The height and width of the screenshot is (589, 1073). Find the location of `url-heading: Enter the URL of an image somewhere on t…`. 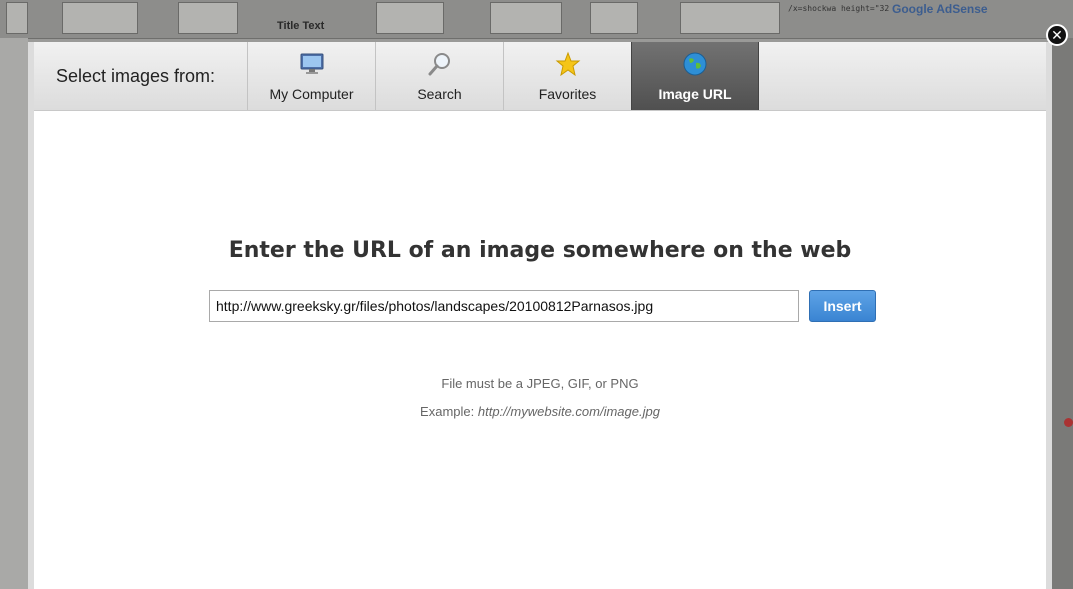

url-heading: Enter the URL of an image somewhere on t… is located at coordinates (540, 250).